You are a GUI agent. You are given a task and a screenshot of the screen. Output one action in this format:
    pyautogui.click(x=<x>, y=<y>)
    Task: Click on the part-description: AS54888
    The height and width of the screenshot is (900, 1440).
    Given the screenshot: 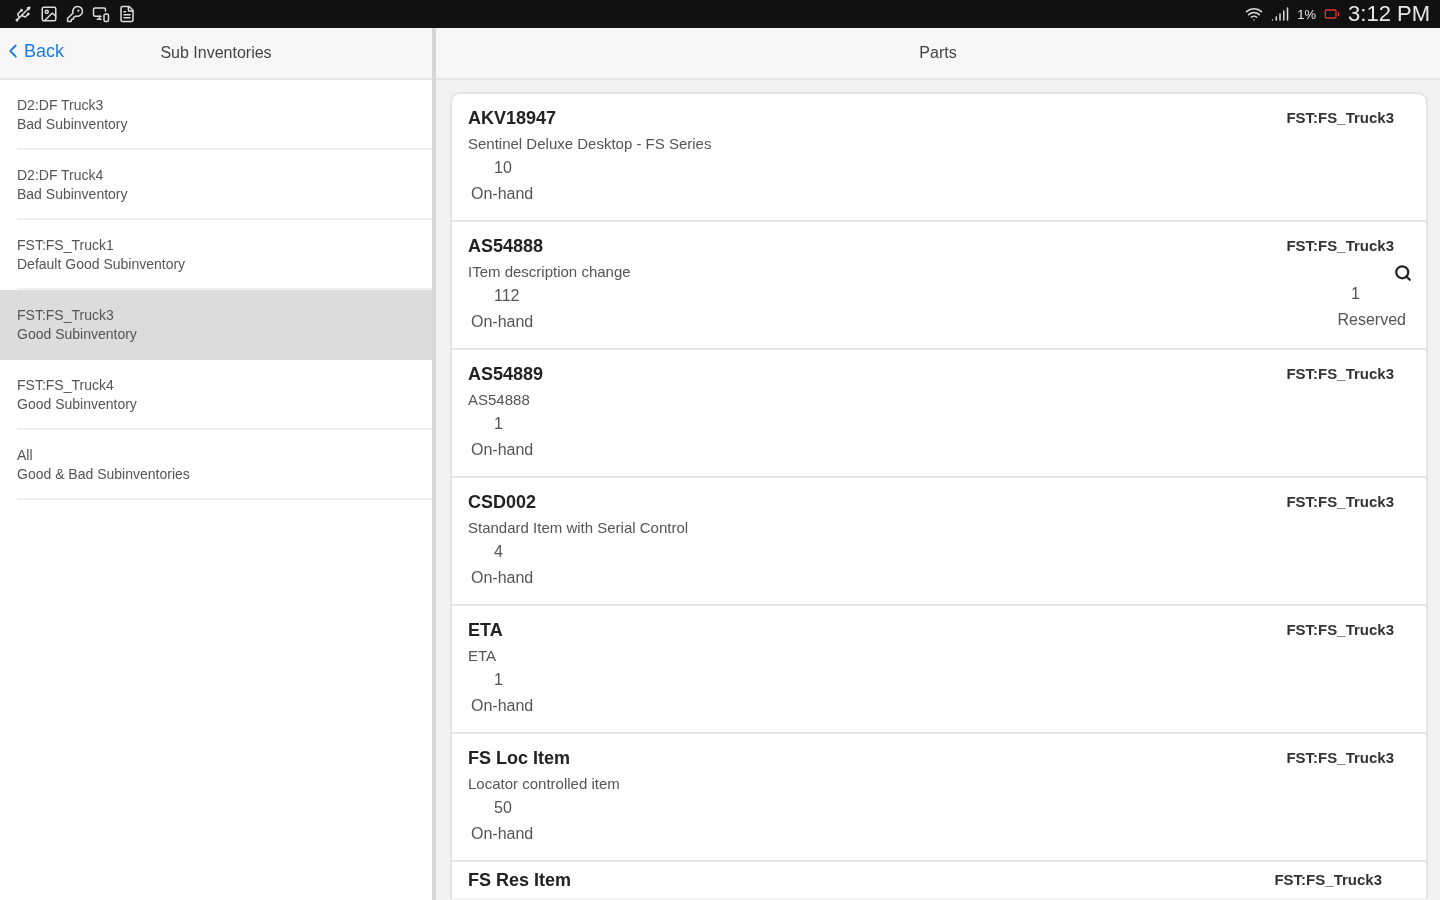 What is the action you would take?
    pyautogui.click(x=499, y=400)
    